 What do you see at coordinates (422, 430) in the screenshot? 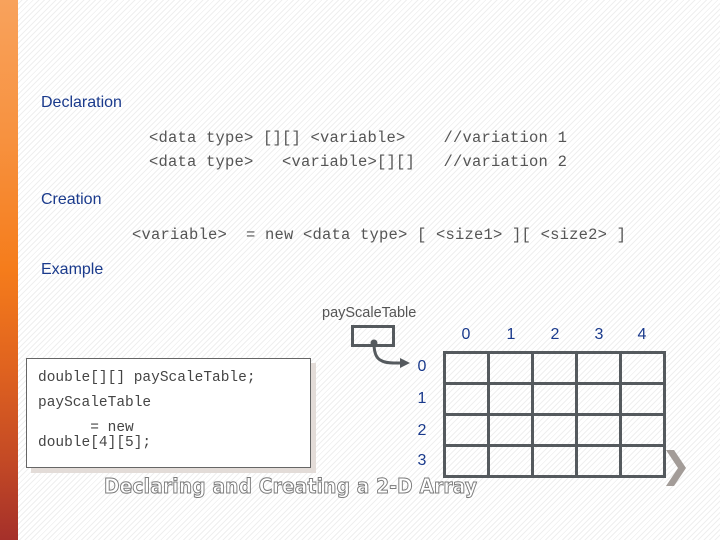
I see `row-index-2: 2` at bounding box center [422, 430].